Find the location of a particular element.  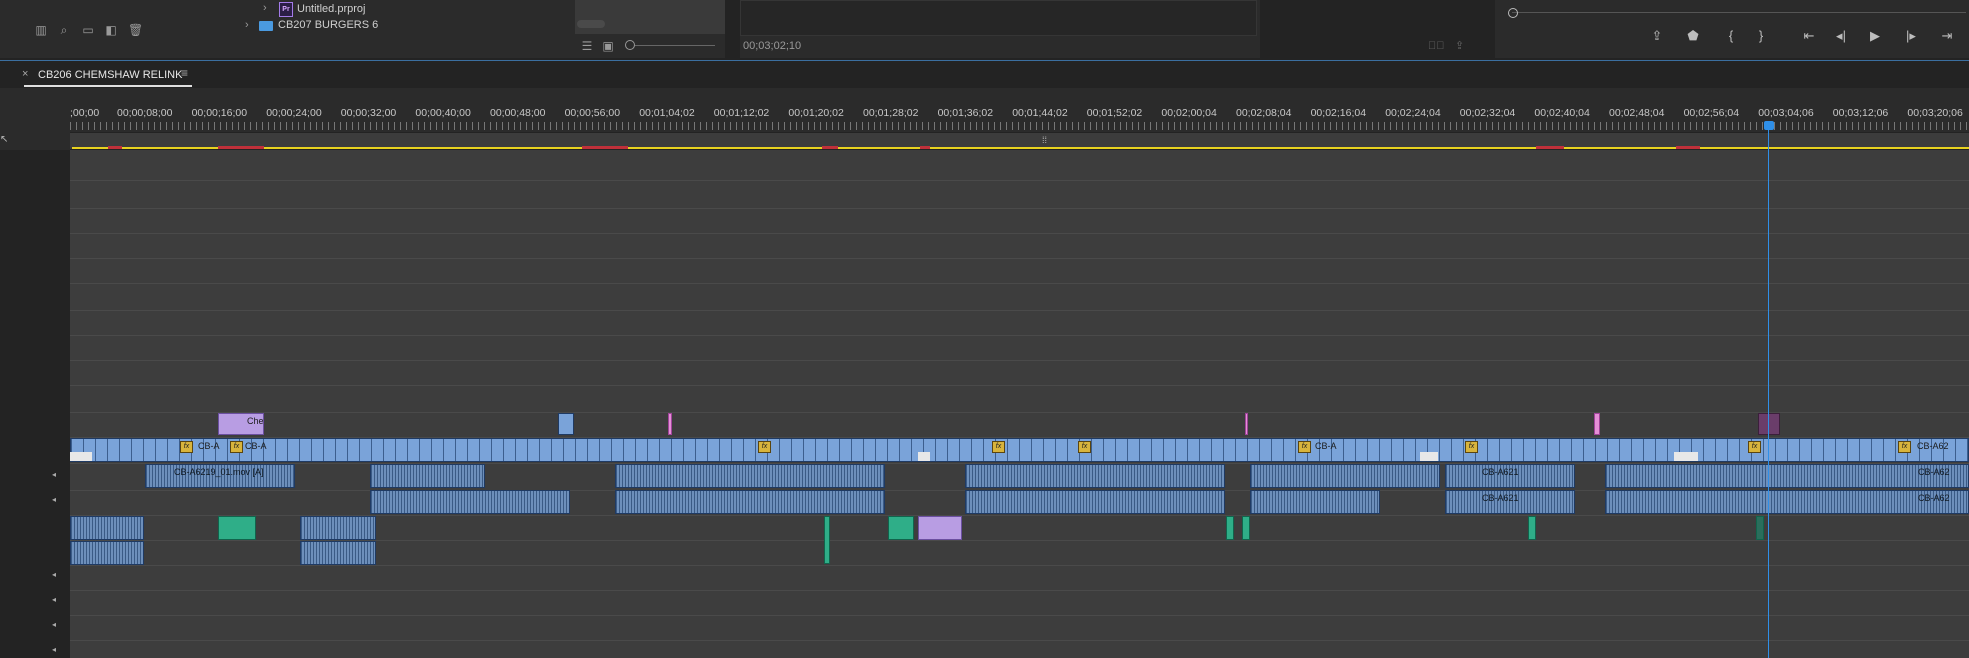

go-to-in-icon: ⇤ is located at coordinates (1809, 36).